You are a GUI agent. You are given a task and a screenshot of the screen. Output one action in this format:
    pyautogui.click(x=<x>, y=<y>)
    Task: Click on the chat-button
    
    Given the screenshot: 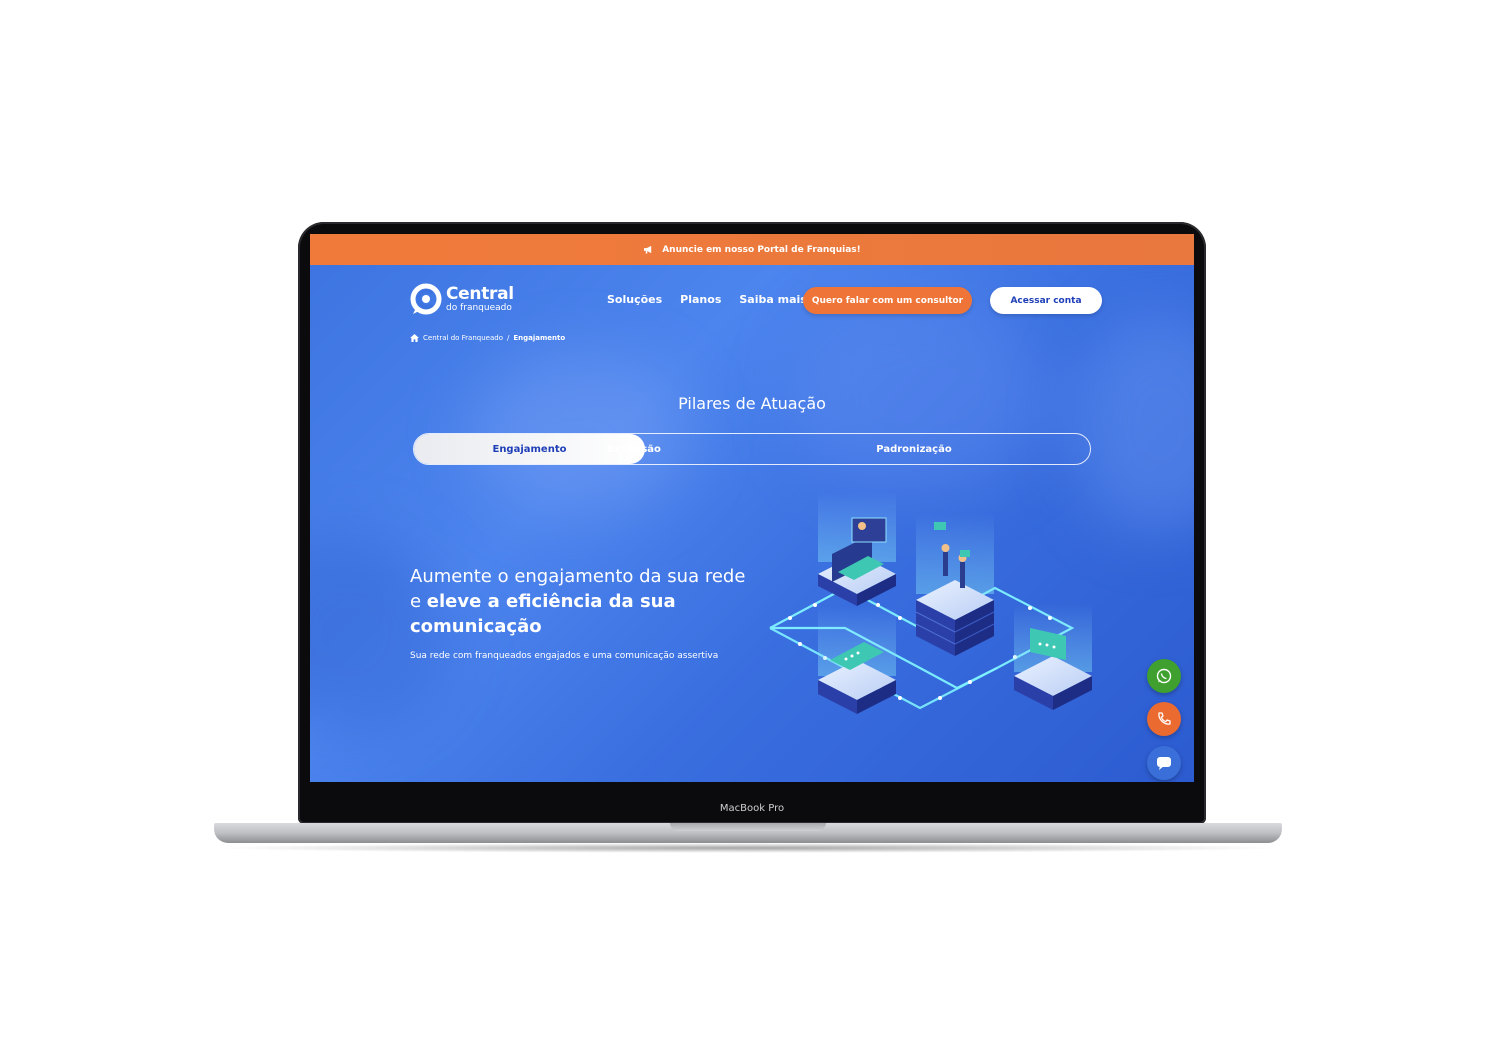 What is the action you would take?
    pyautogui.click(x=1164, y=763)
    